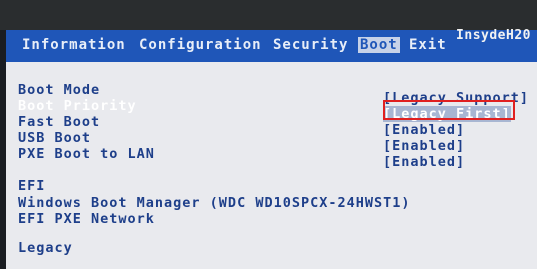 This screenshot has height=269, width=537. Describe the element at coordinates (493, 35) in the screenshot. I see `firmware-brand: InsydeH20` at that location.